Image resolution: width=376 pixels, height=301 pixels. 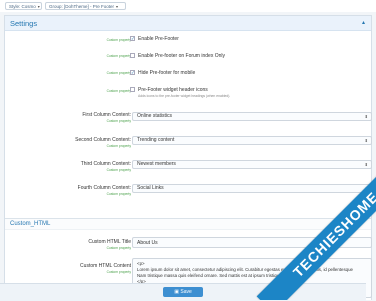 What do you see at coordinates (186, 292) in the screenshot?
I see `save-label: Save` at bounding box center [186, 292].